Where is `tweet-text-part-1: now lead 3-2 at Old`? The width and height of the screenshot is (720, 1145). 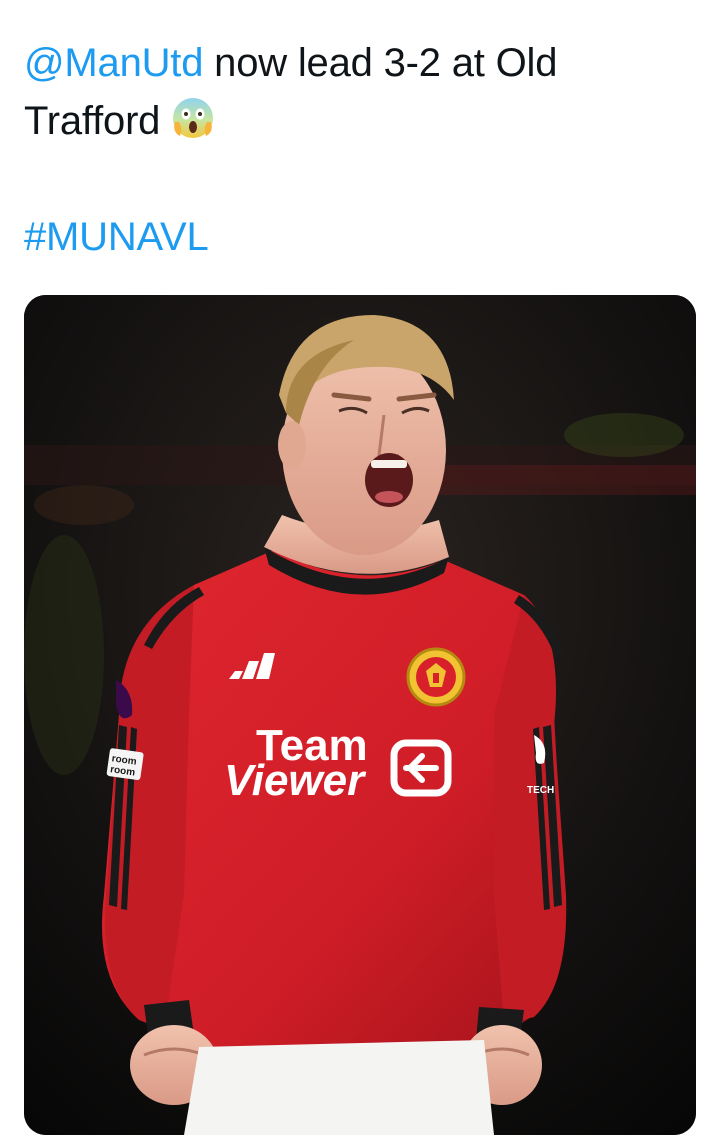 tweet-text-part-1: now lead 3-2 at Old is located at coordinates (380, 63).